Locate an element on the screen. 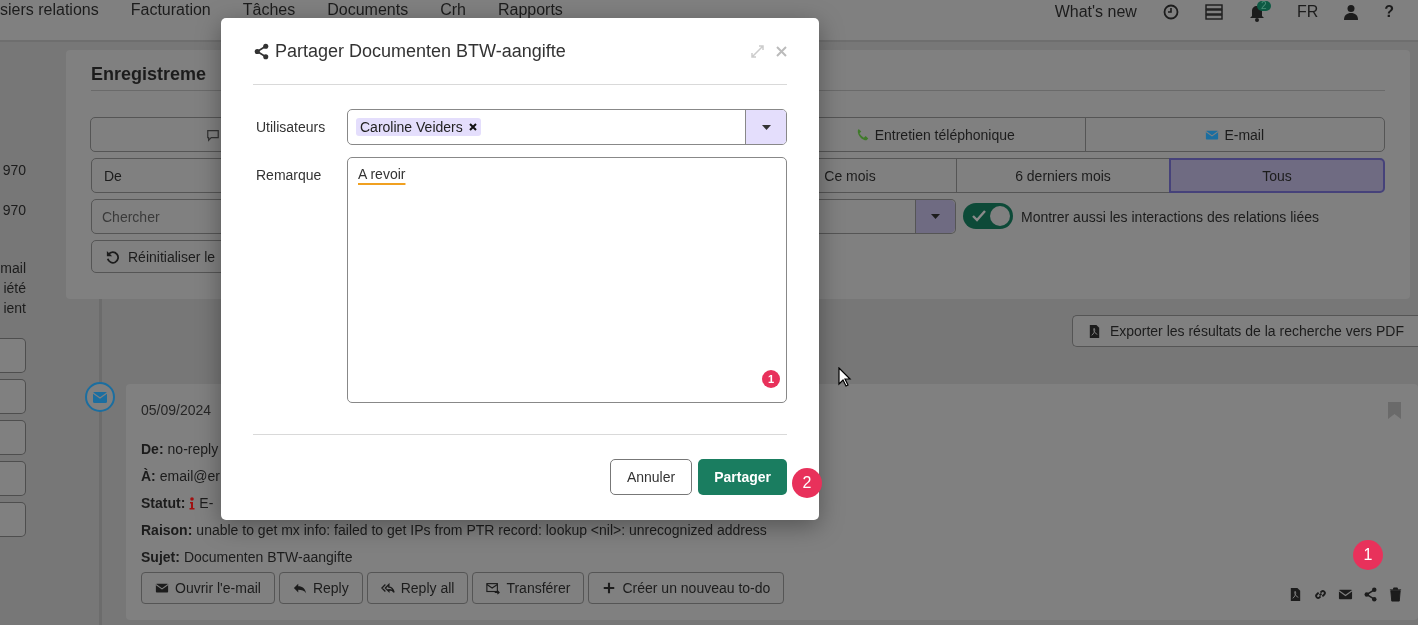 This screenshot has width=1418, height=625. entry-action-button: Reply is located at coordinates (320, 588).